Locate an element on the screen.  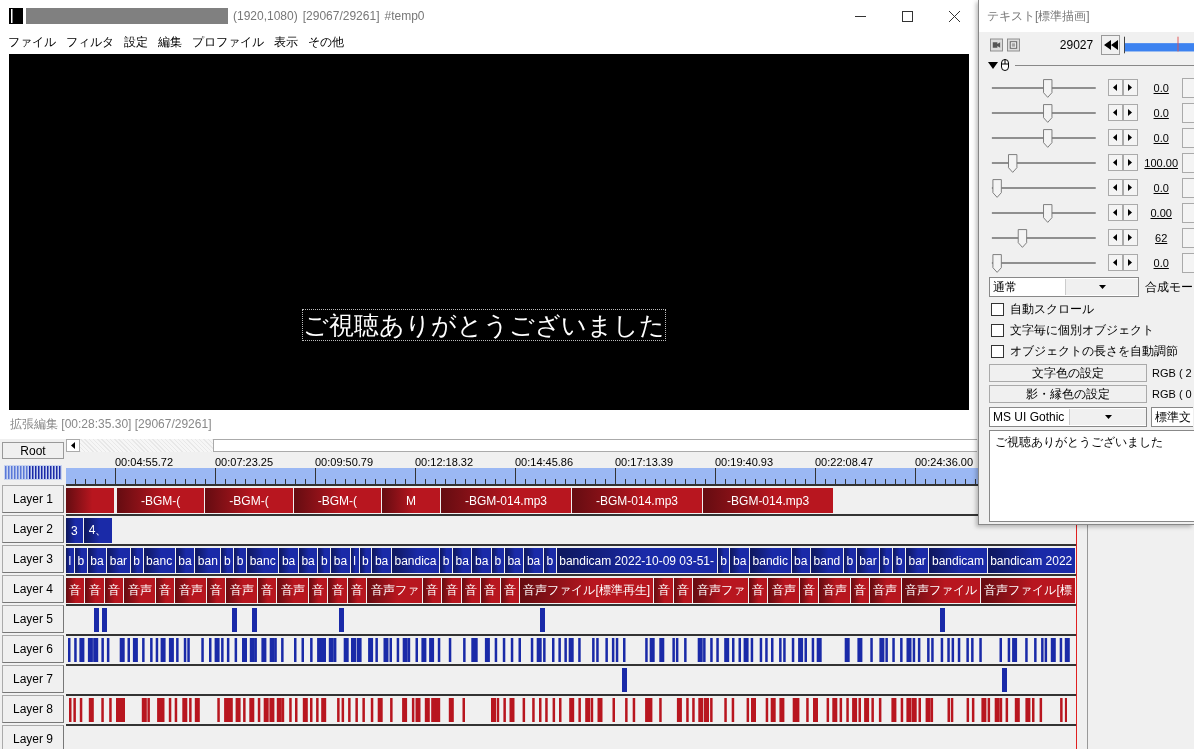
layer-button: Layer 6 is located at coordinates (33, 649).